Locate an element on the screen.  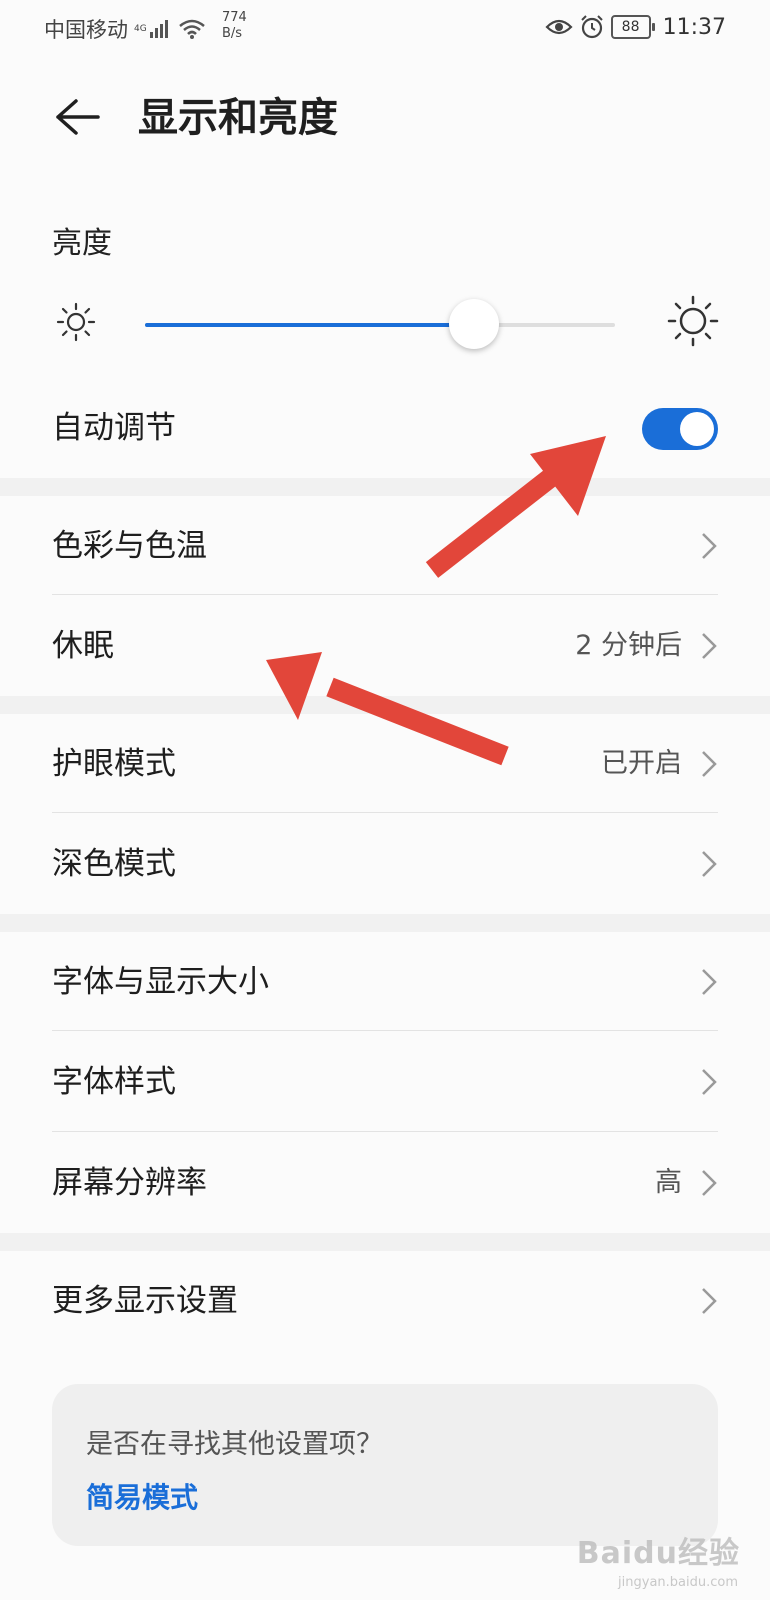
eye-comfort-row: 护眼模式 已开启 is located at coordinates (385, 764).